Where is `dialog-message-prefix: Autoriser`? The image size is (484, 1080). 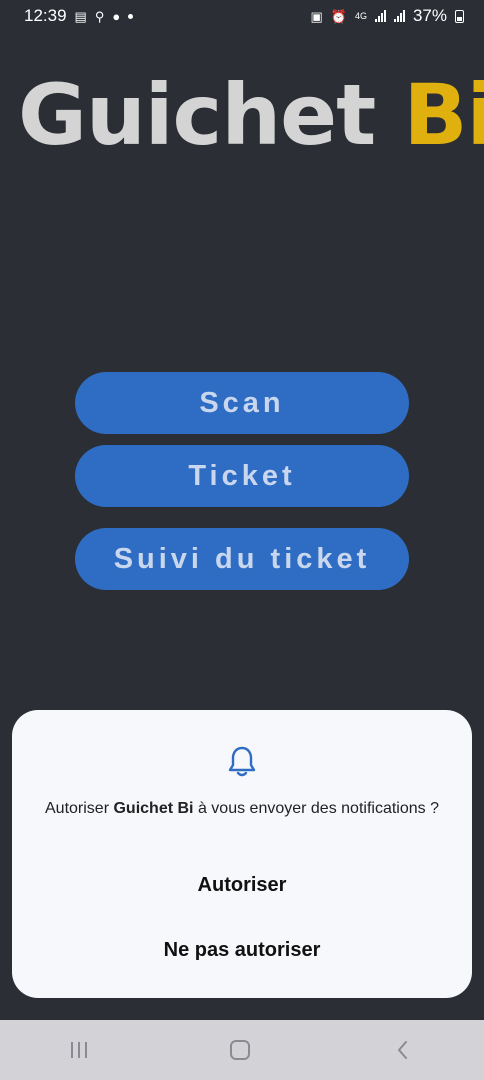
dialog-message-prefix: Autoriser is located at coordinates (77, 808).